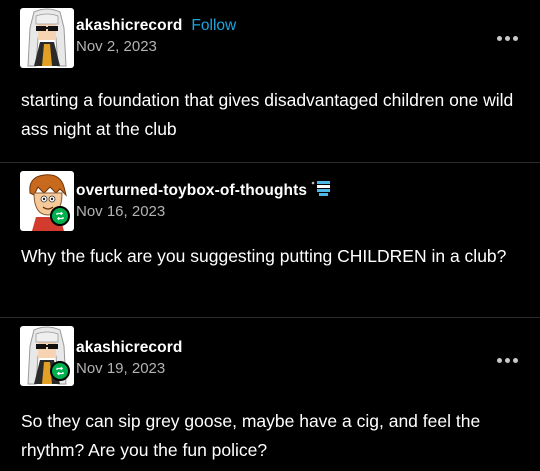  Describe the element at coordinates (204, 211) in the screenshot. I see `post-date: Nov 16, 2023` at that location.